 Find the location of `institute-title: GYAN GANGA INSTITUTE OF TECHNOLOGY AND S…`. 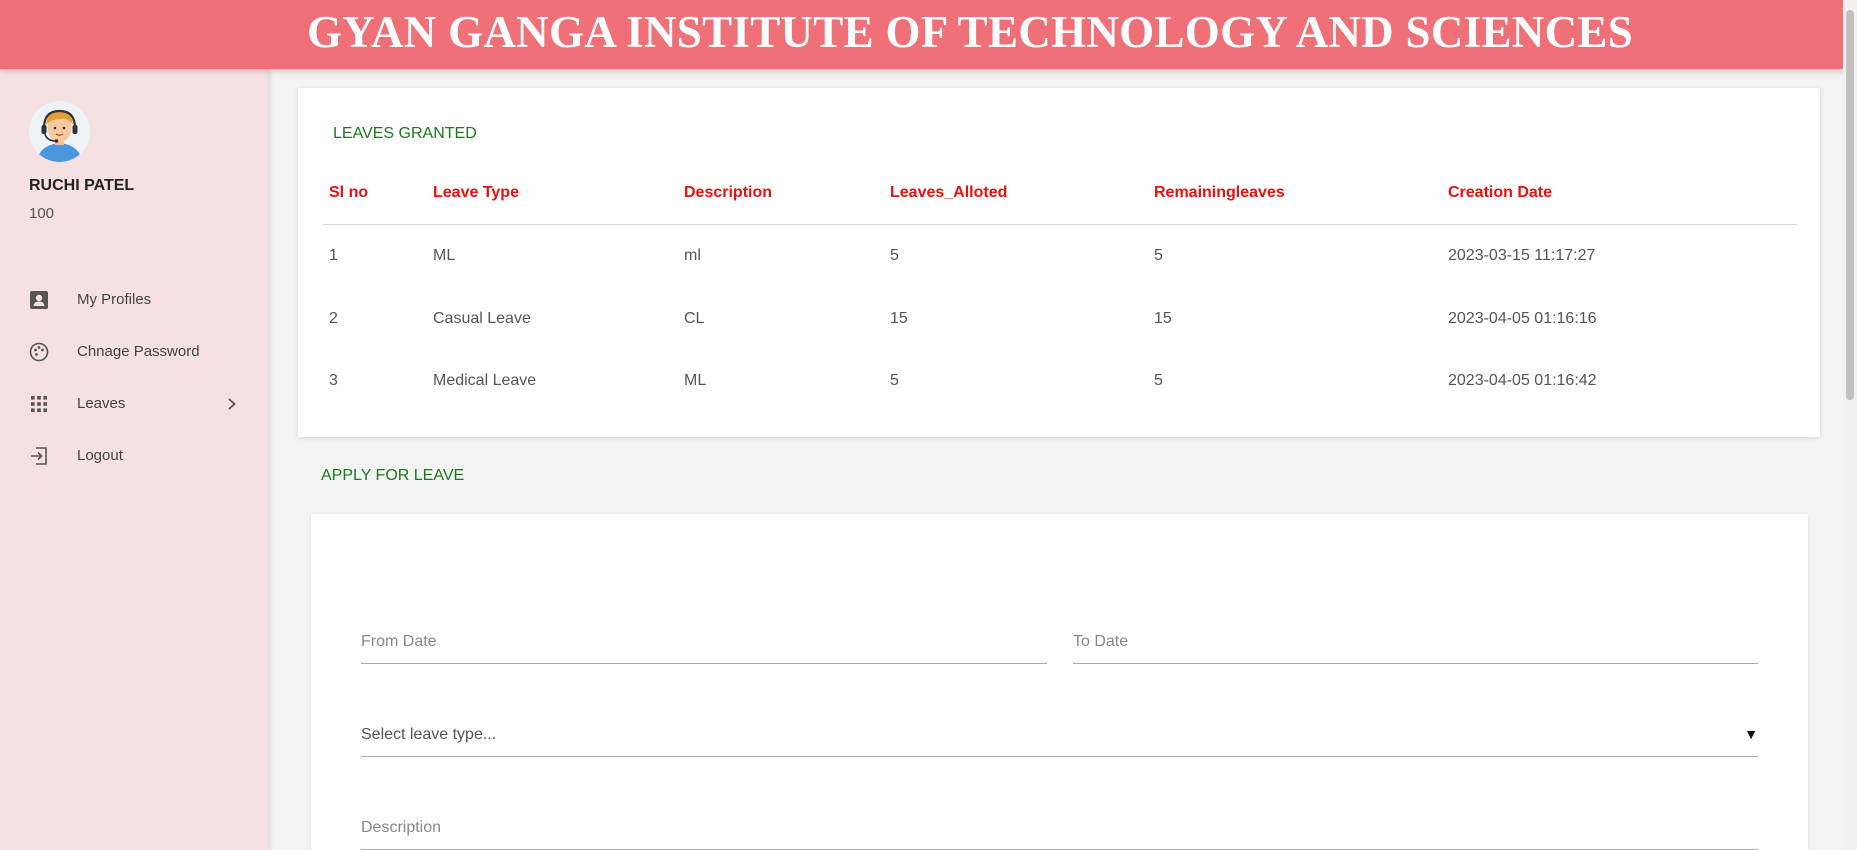

institute-title: GYAN GANGA INSTITUTE OF TECHNOLOGY AND S… is located at coordinates (970, 32).